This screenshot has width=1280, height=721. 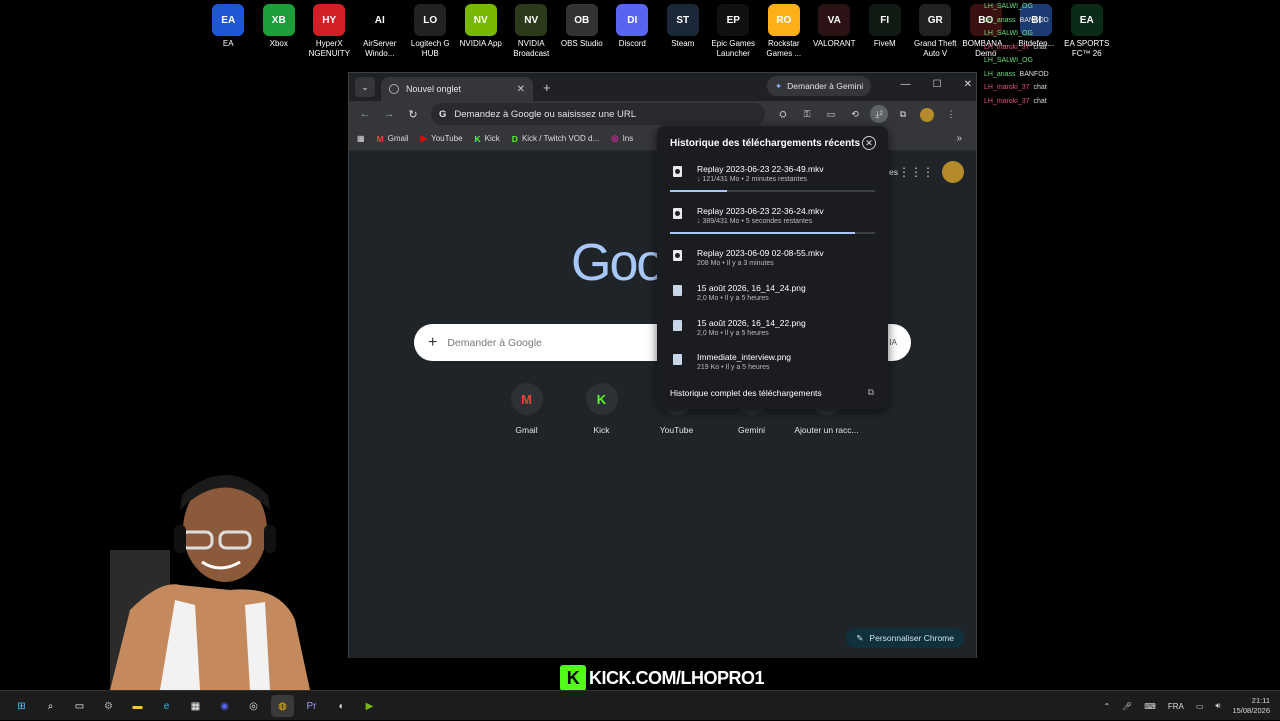 What do you see at coordinates (228, 43) in the screenshot?
I see `desktop-shortcut-label: EA` at bounding box center [228, 43].